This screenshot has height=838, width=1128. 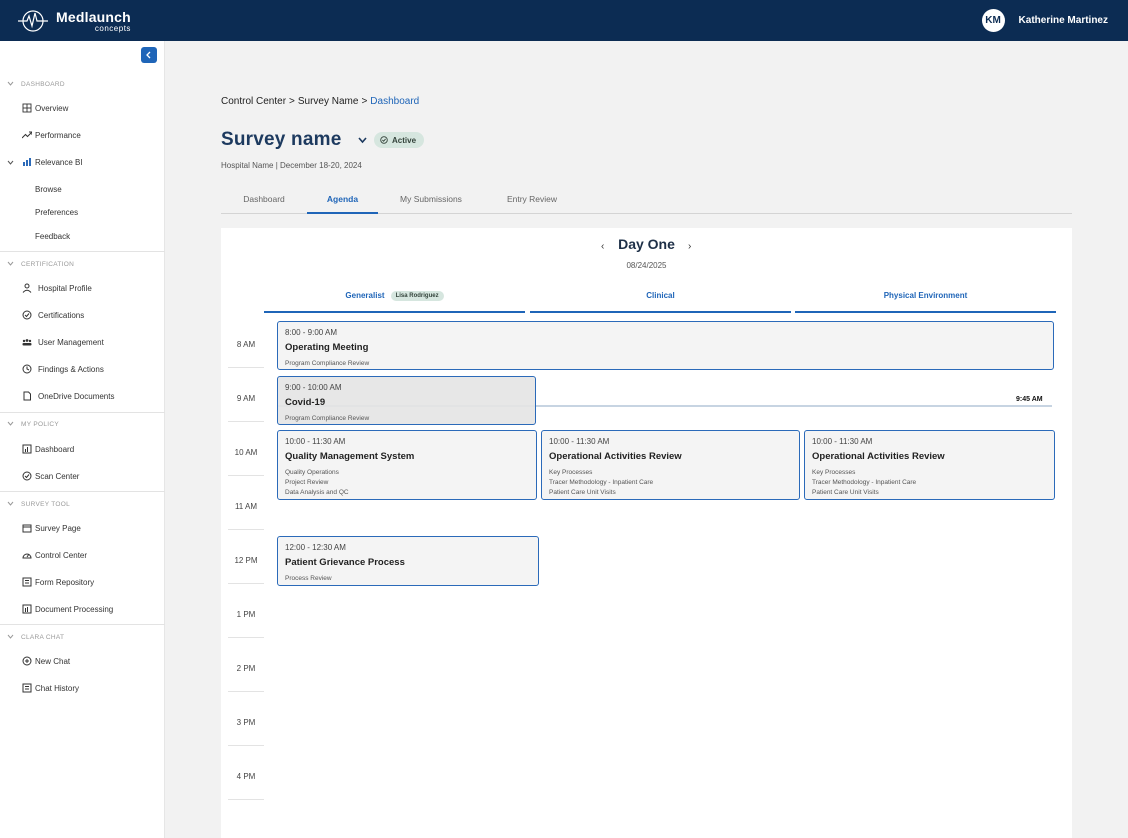 What do you see at coordinates (342, 213) in the screenshot?
I see `active-tab-indicator` at bounding box center [342, 213].